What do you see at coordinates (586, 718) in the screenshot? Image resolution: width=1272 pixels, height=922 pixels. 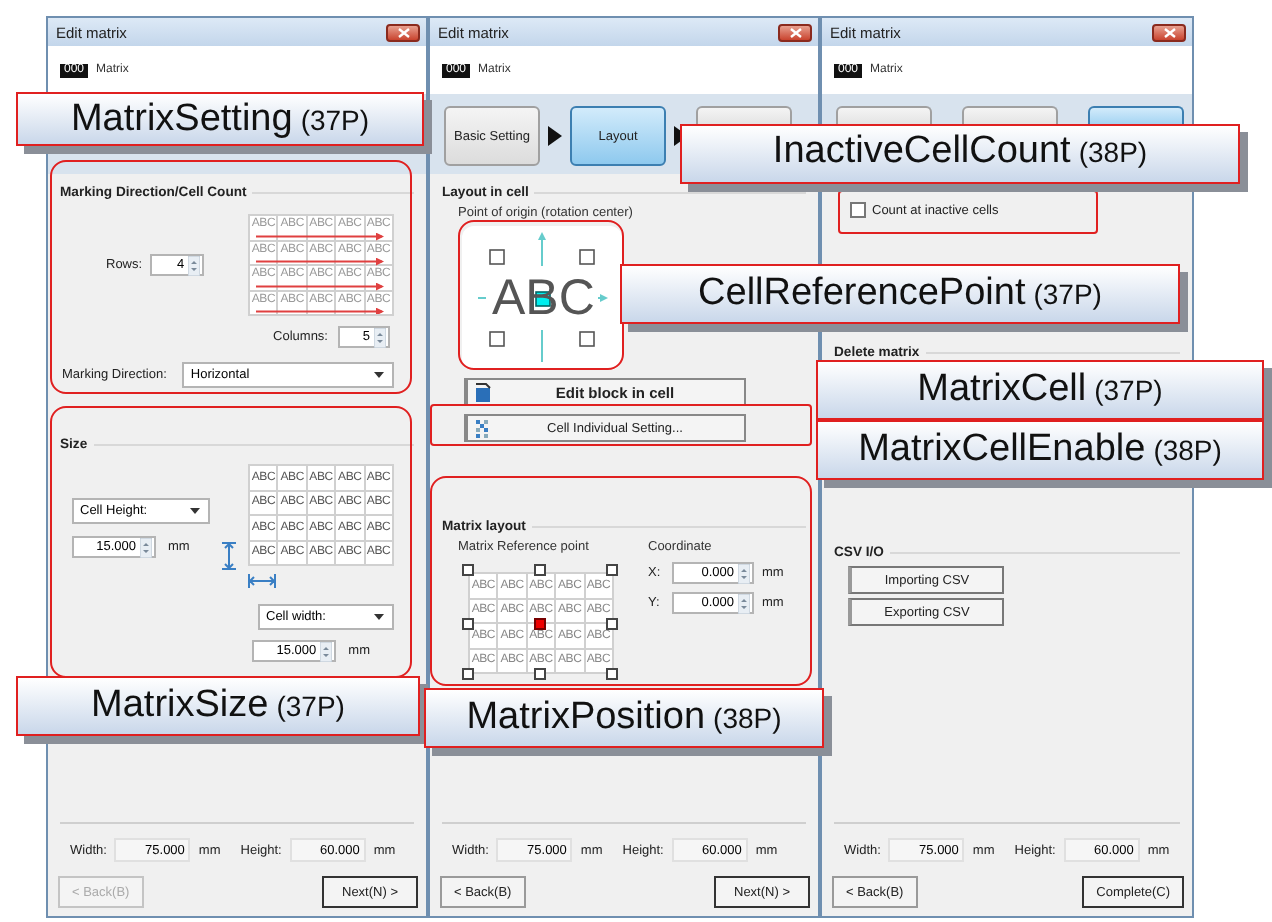 I see `callout-title: MatrixPosition` at bounding box center [586, 718].